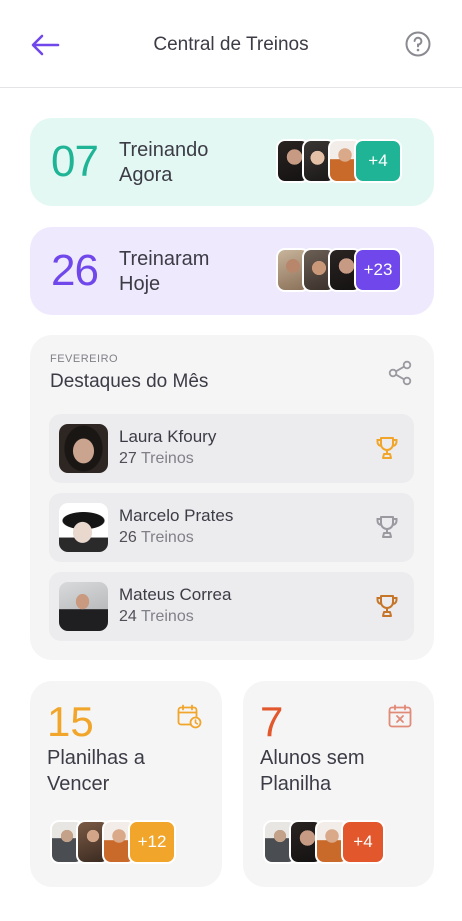  I want to click on ranking-count-number: 24, so click(128, 616).